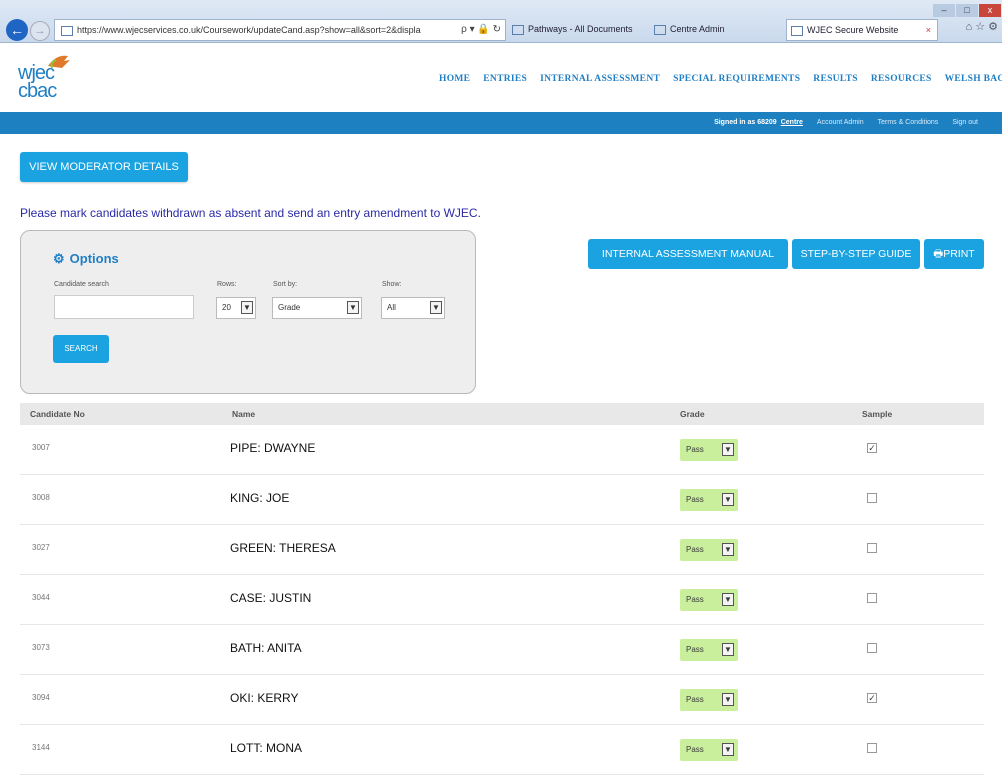 This screenshot has height=778, width=1002. I want to click on view-moderator-button: VIEW MODERATOR DETAILS, so click(104, 167).